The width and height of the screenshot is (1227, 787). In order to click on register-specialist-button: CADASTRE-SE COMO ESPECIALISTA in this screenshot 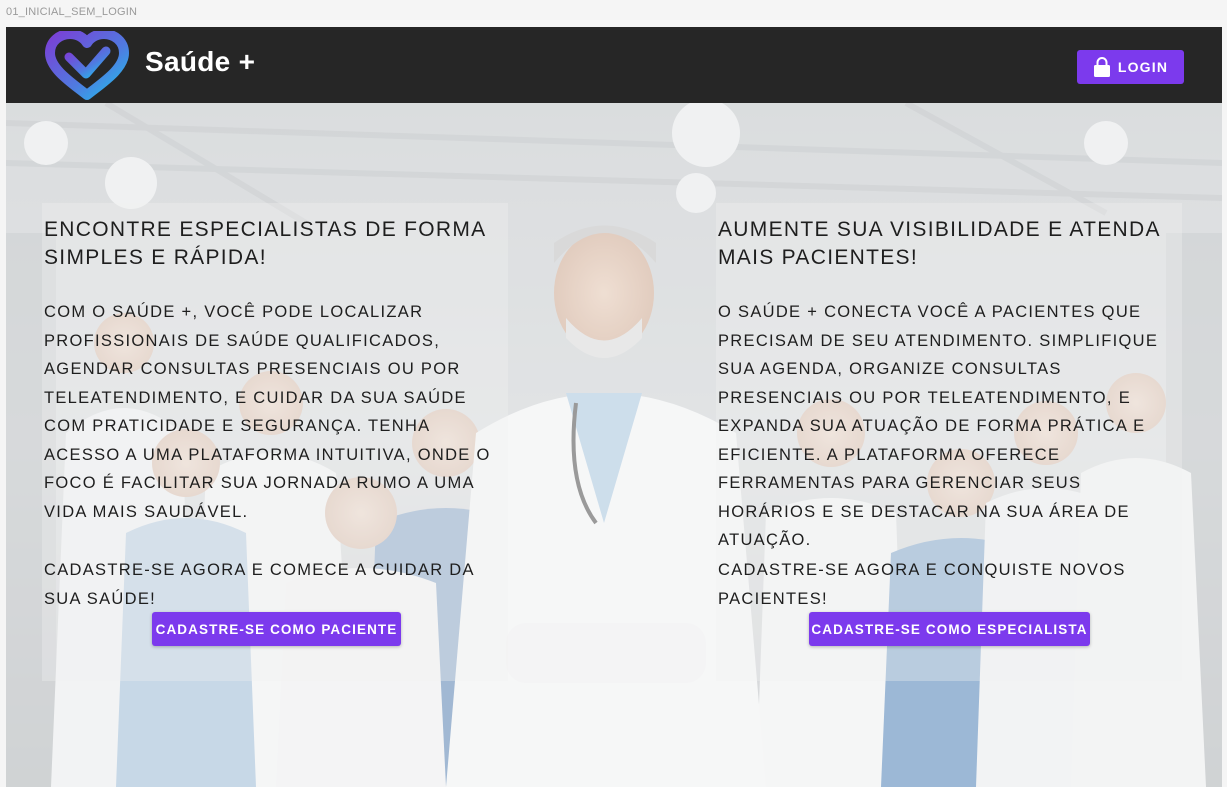, I will do `click(949, 629)`.